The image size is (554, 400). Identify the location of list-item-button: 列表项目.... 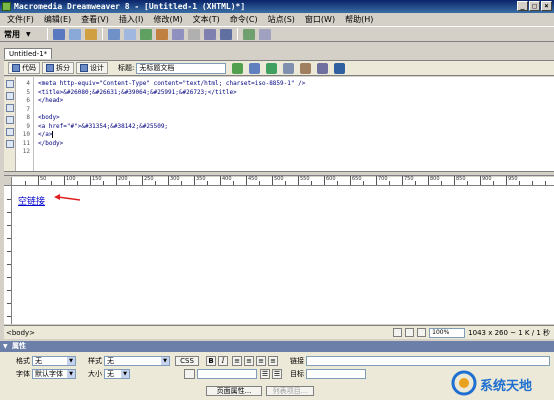
(290, 391).